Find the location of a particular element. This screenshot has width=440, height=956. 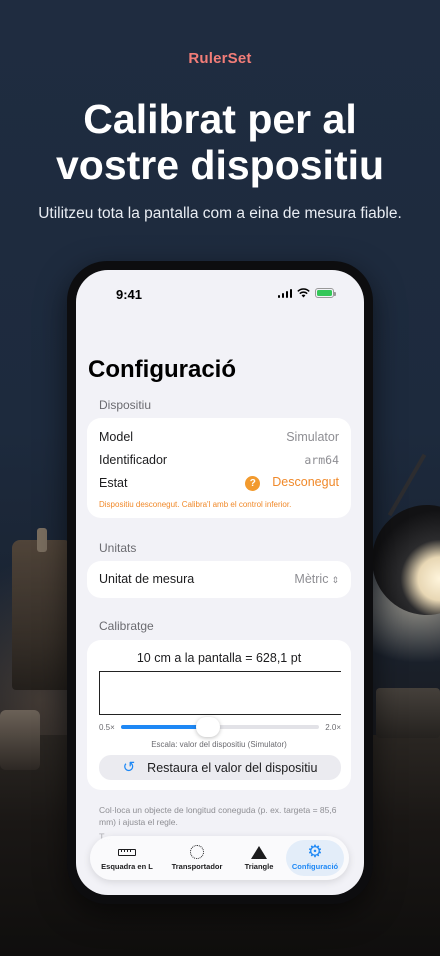

instrument-decoration-left is located at coordinates (20, 740).